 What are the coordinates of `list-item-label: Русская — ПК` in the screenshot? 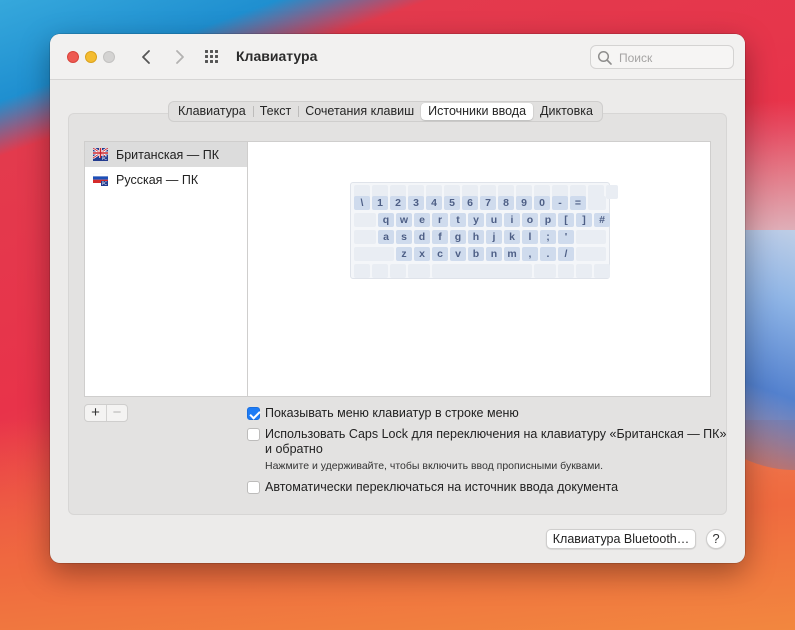 It's located at (157, 179).